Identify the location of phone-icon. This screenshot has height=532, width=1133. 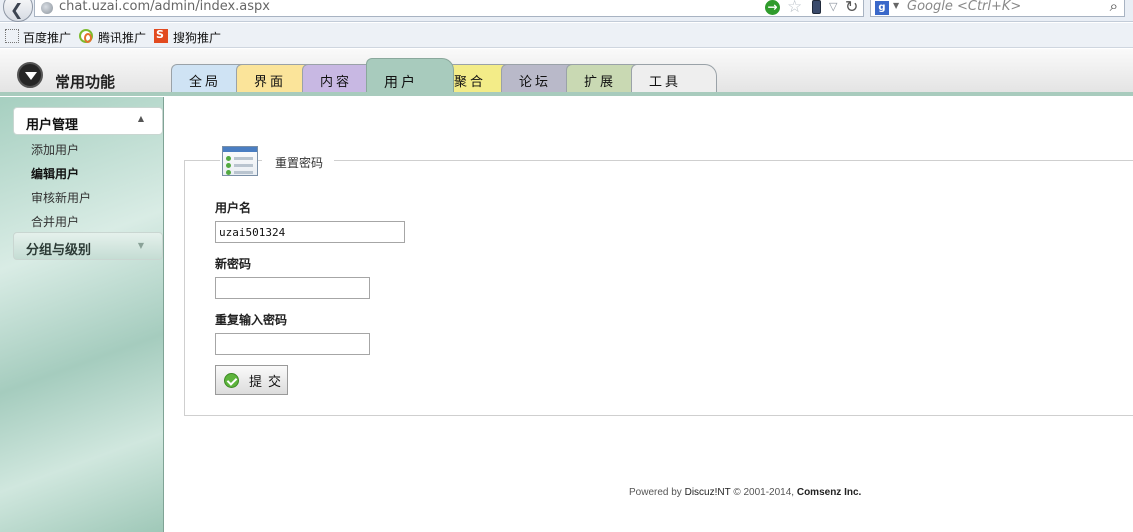
(816, 7).